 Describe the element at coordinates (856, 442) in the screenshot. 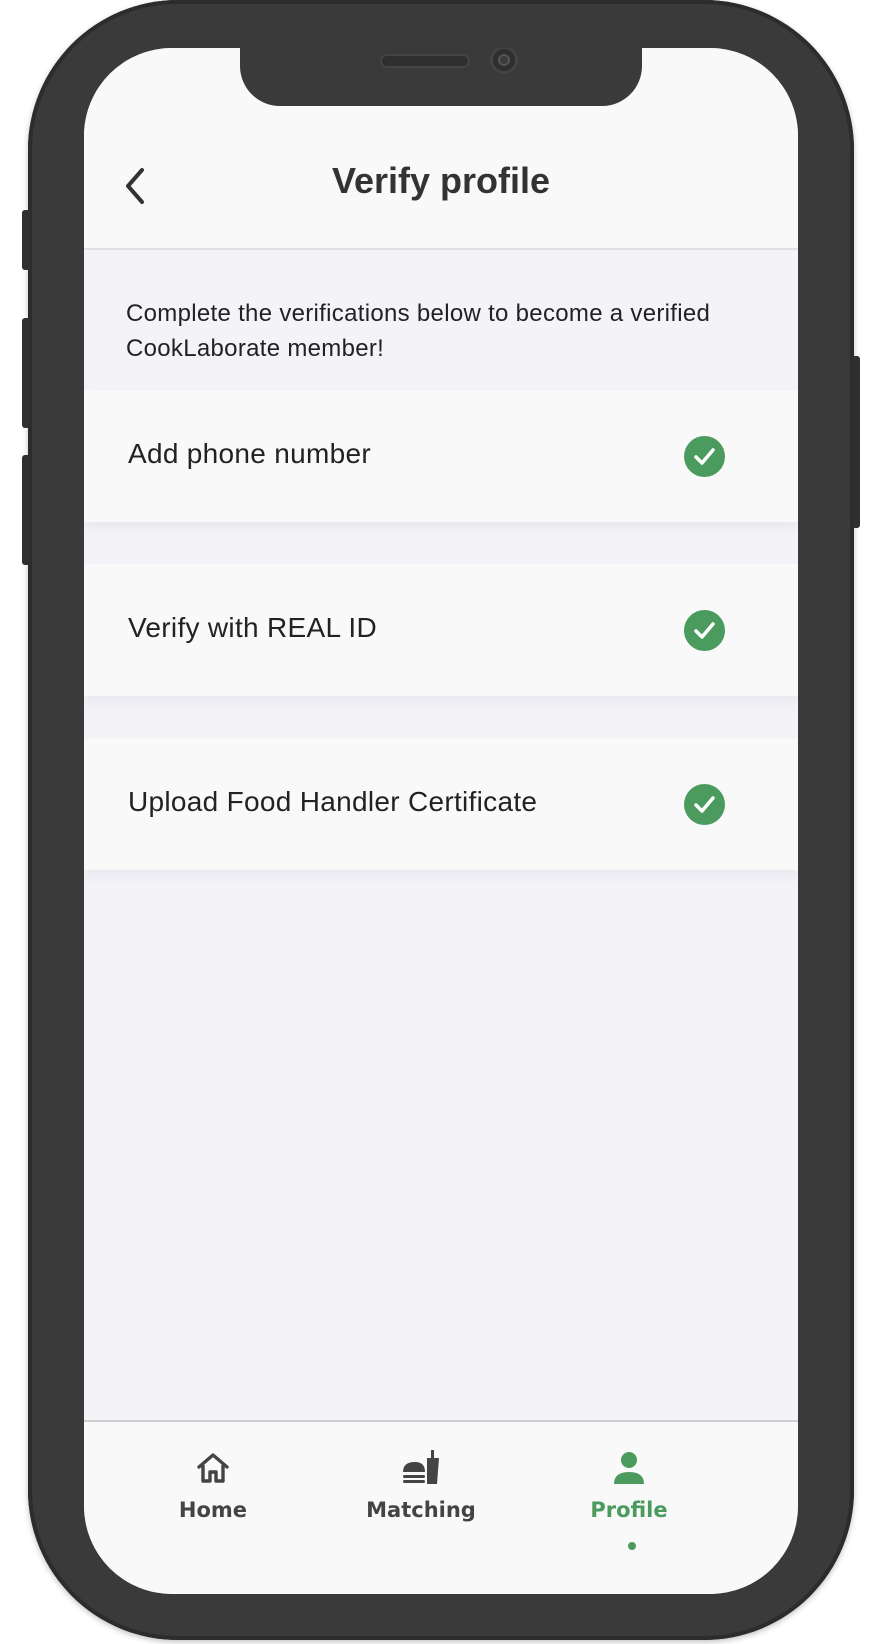

I see `power-button` at that location.